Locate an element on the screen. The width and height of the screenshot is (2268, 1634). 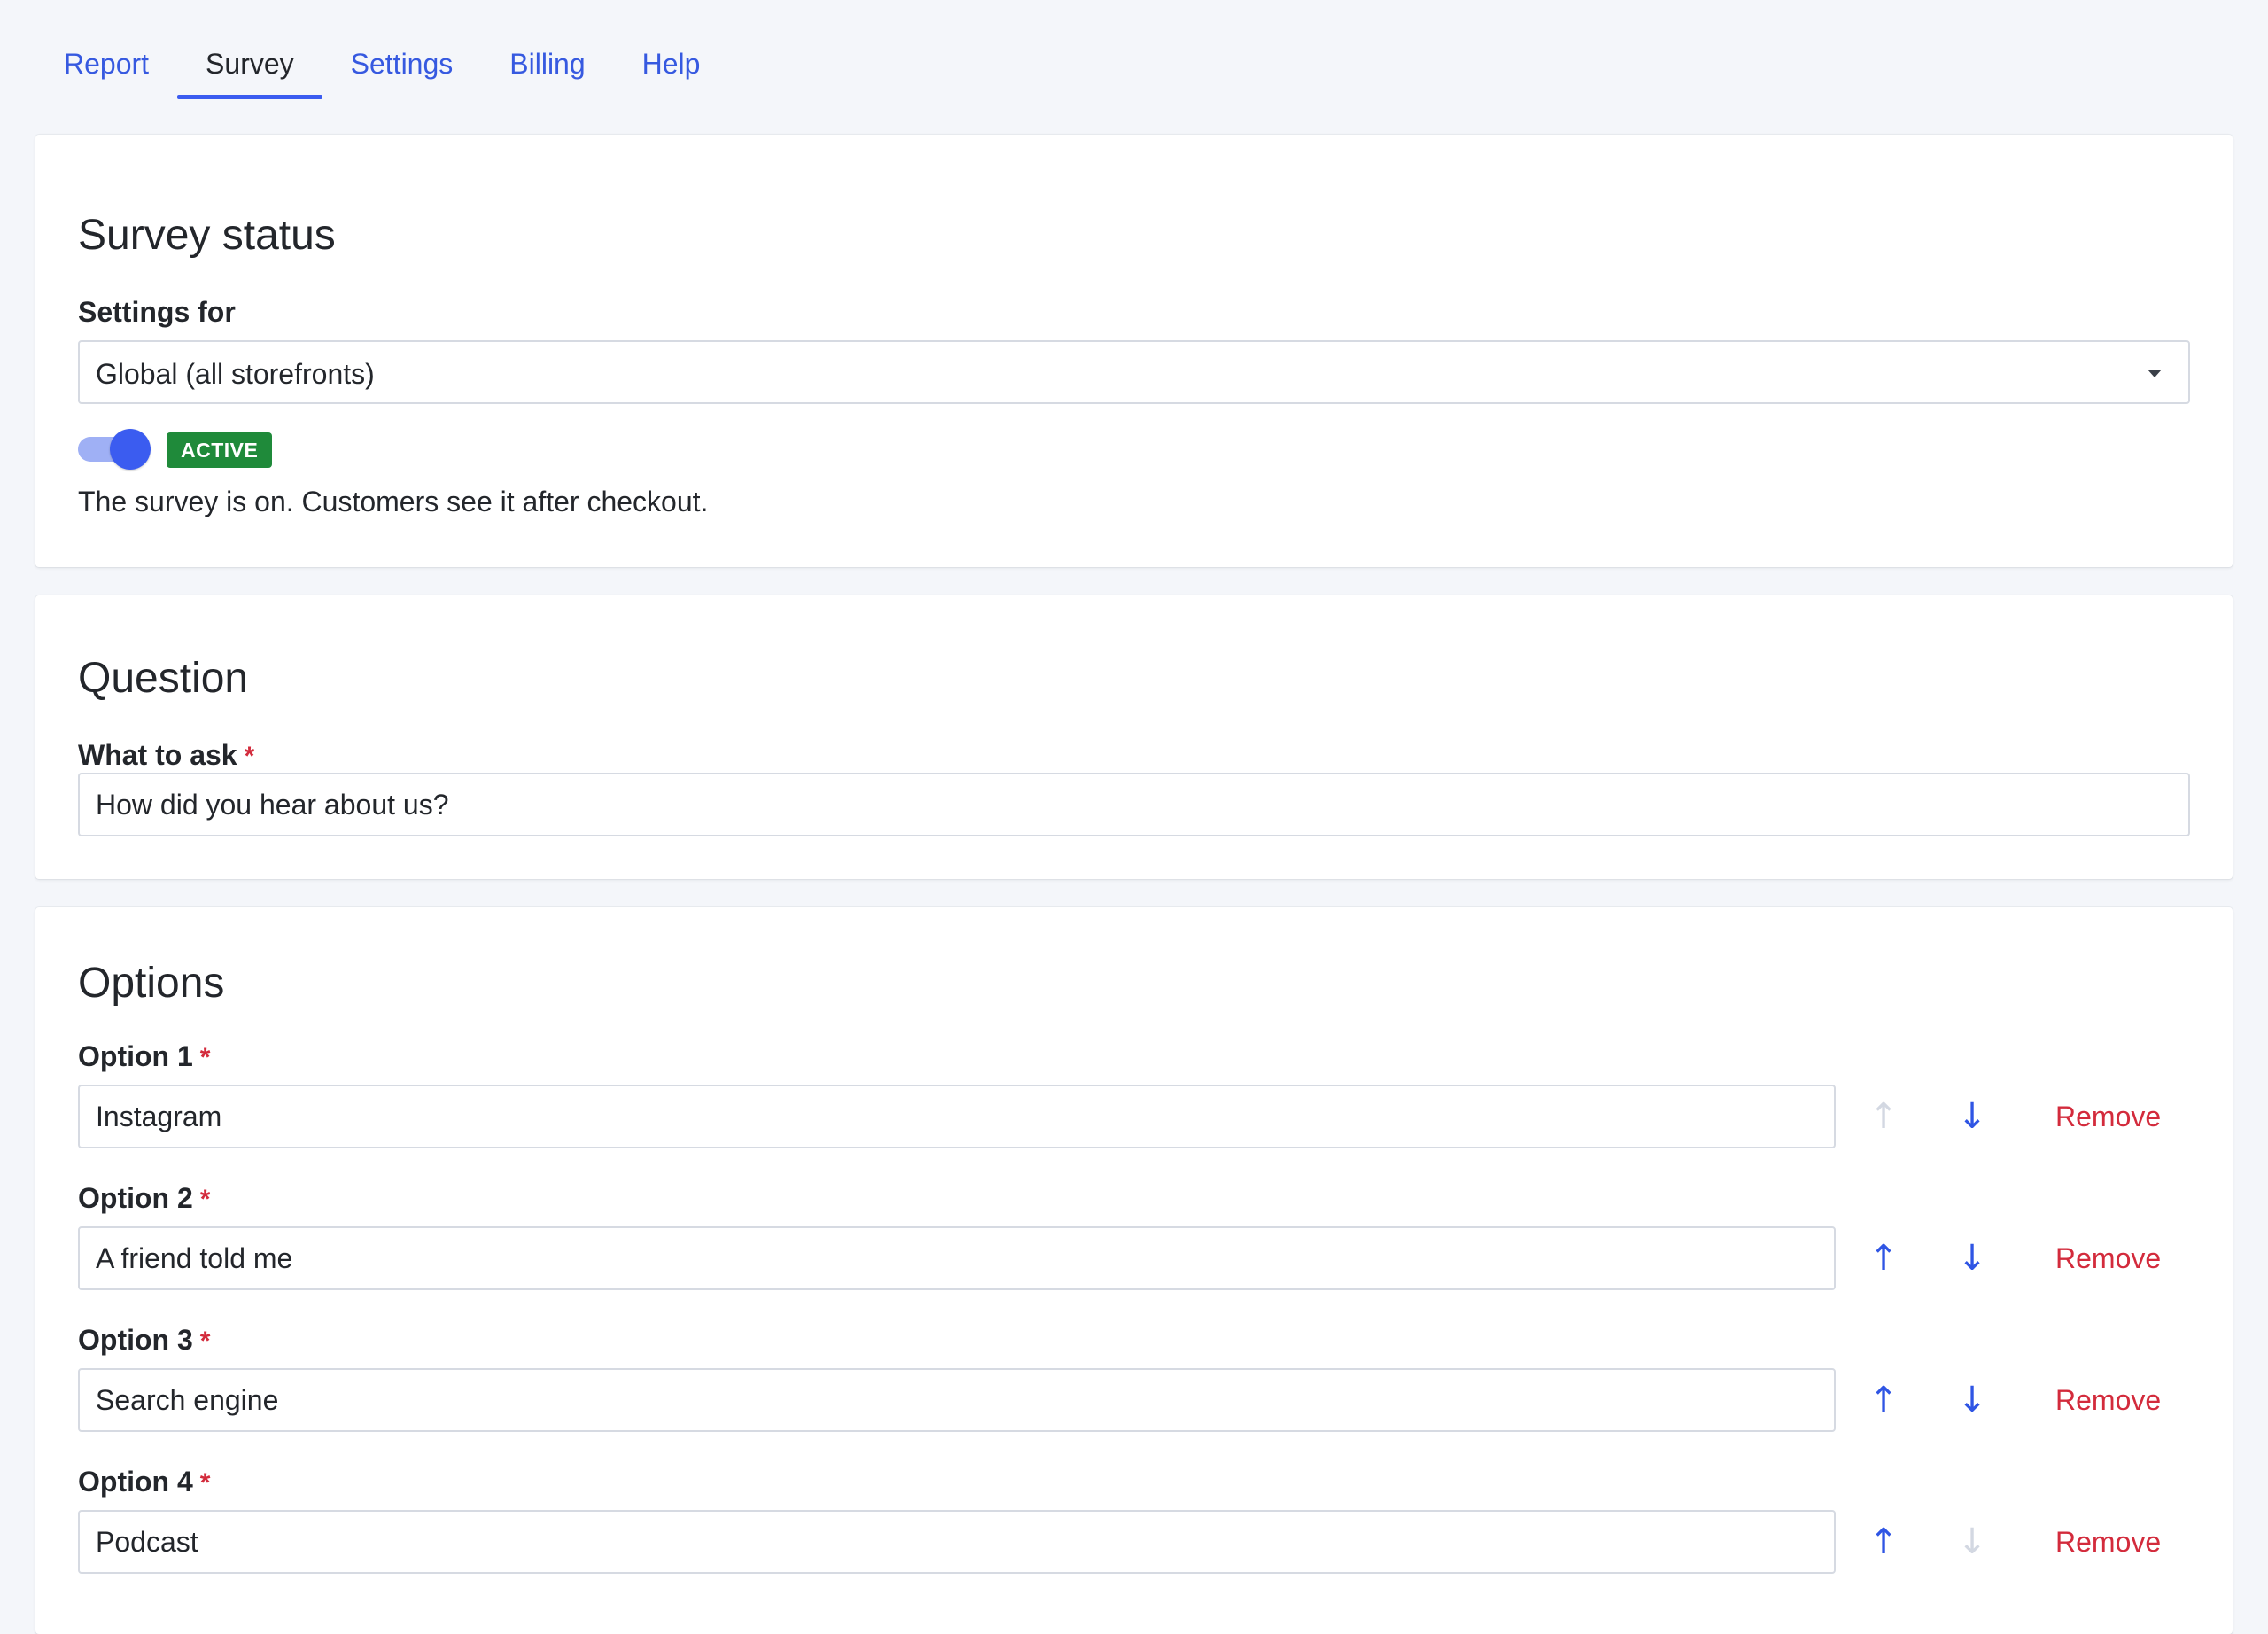
option-3-label: Option 3 * is located at coordinates (144, 1340).